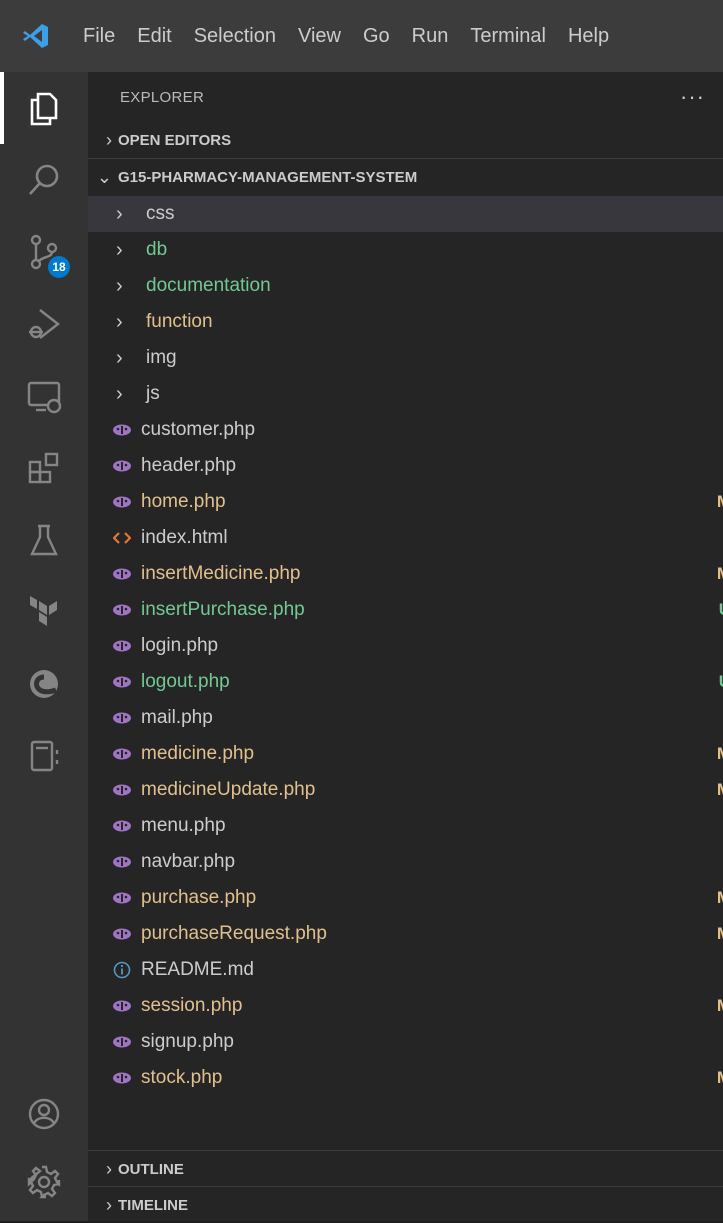 The width and height of the screenshot is (723, 1223). I want to click on file-label: navbar.php, so click(188, 861).